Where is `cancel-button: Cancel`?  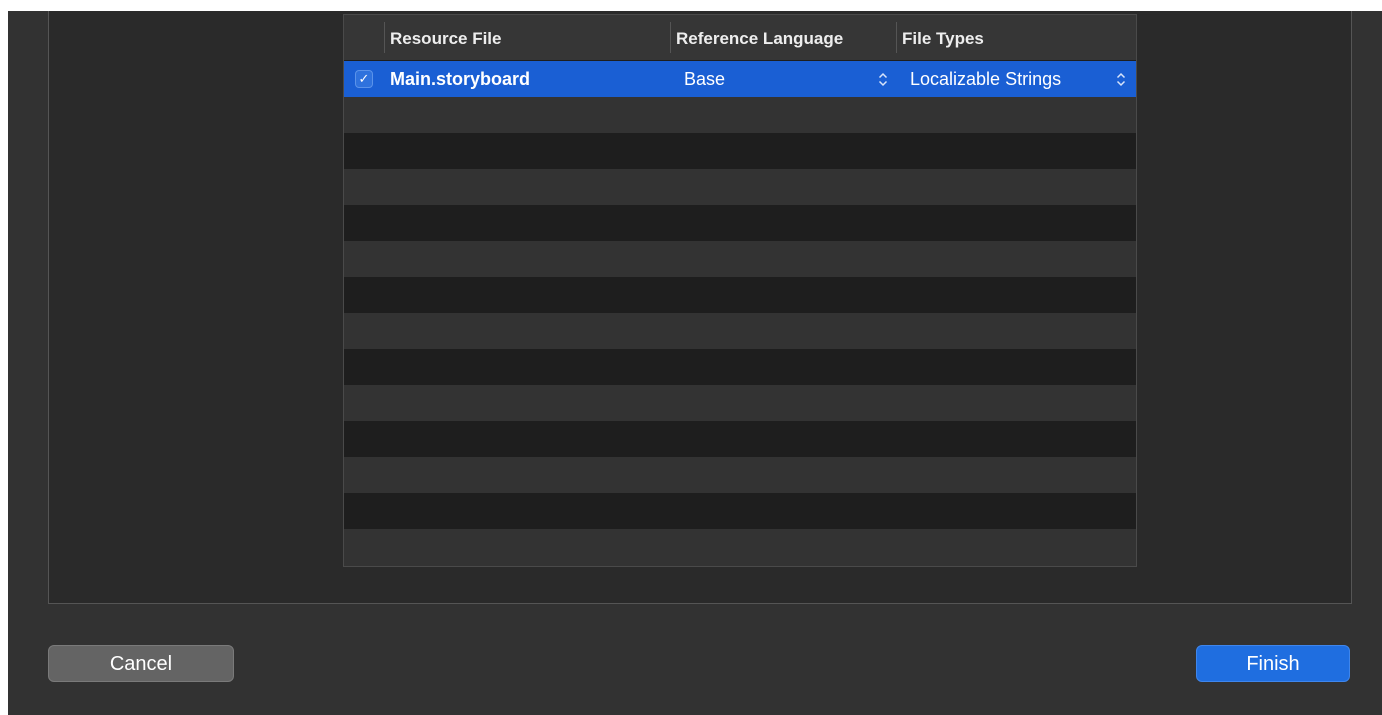 cancel-button: Cancel is located at coordinates (141, 663).